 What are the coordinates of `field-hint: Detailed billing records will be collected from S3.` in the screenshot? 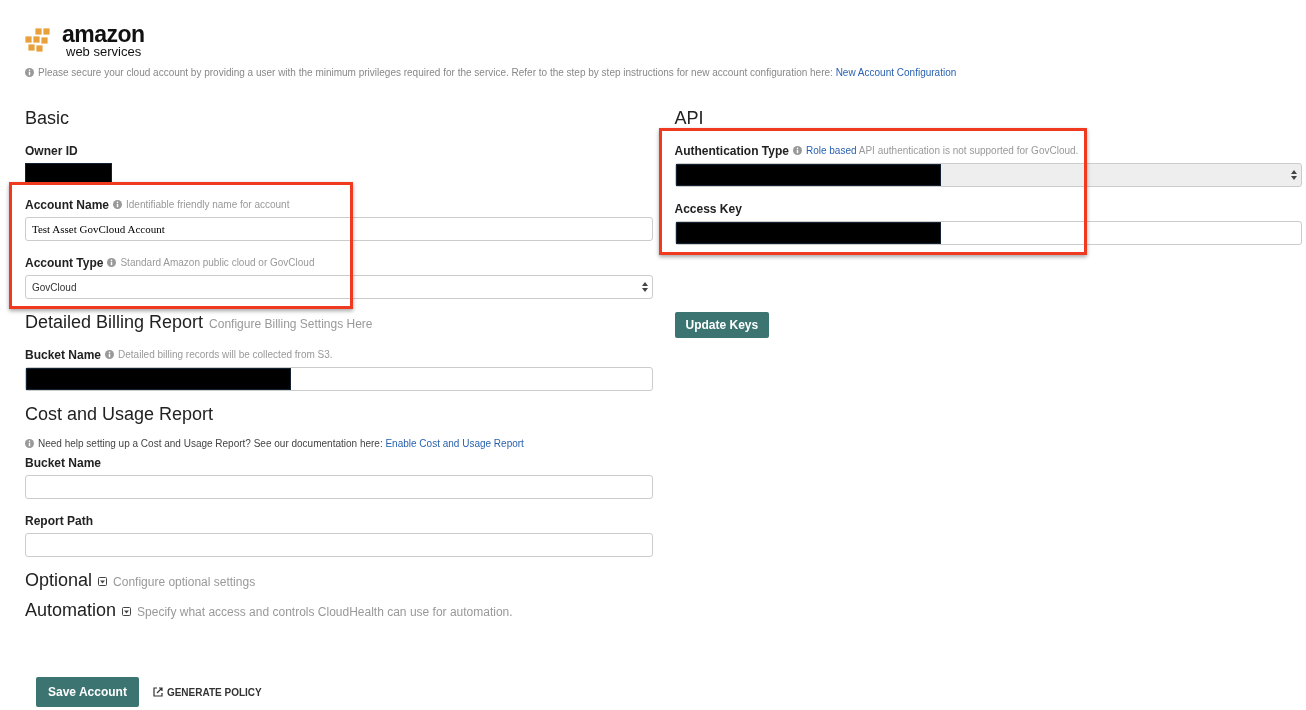 It's located at (225, 354).